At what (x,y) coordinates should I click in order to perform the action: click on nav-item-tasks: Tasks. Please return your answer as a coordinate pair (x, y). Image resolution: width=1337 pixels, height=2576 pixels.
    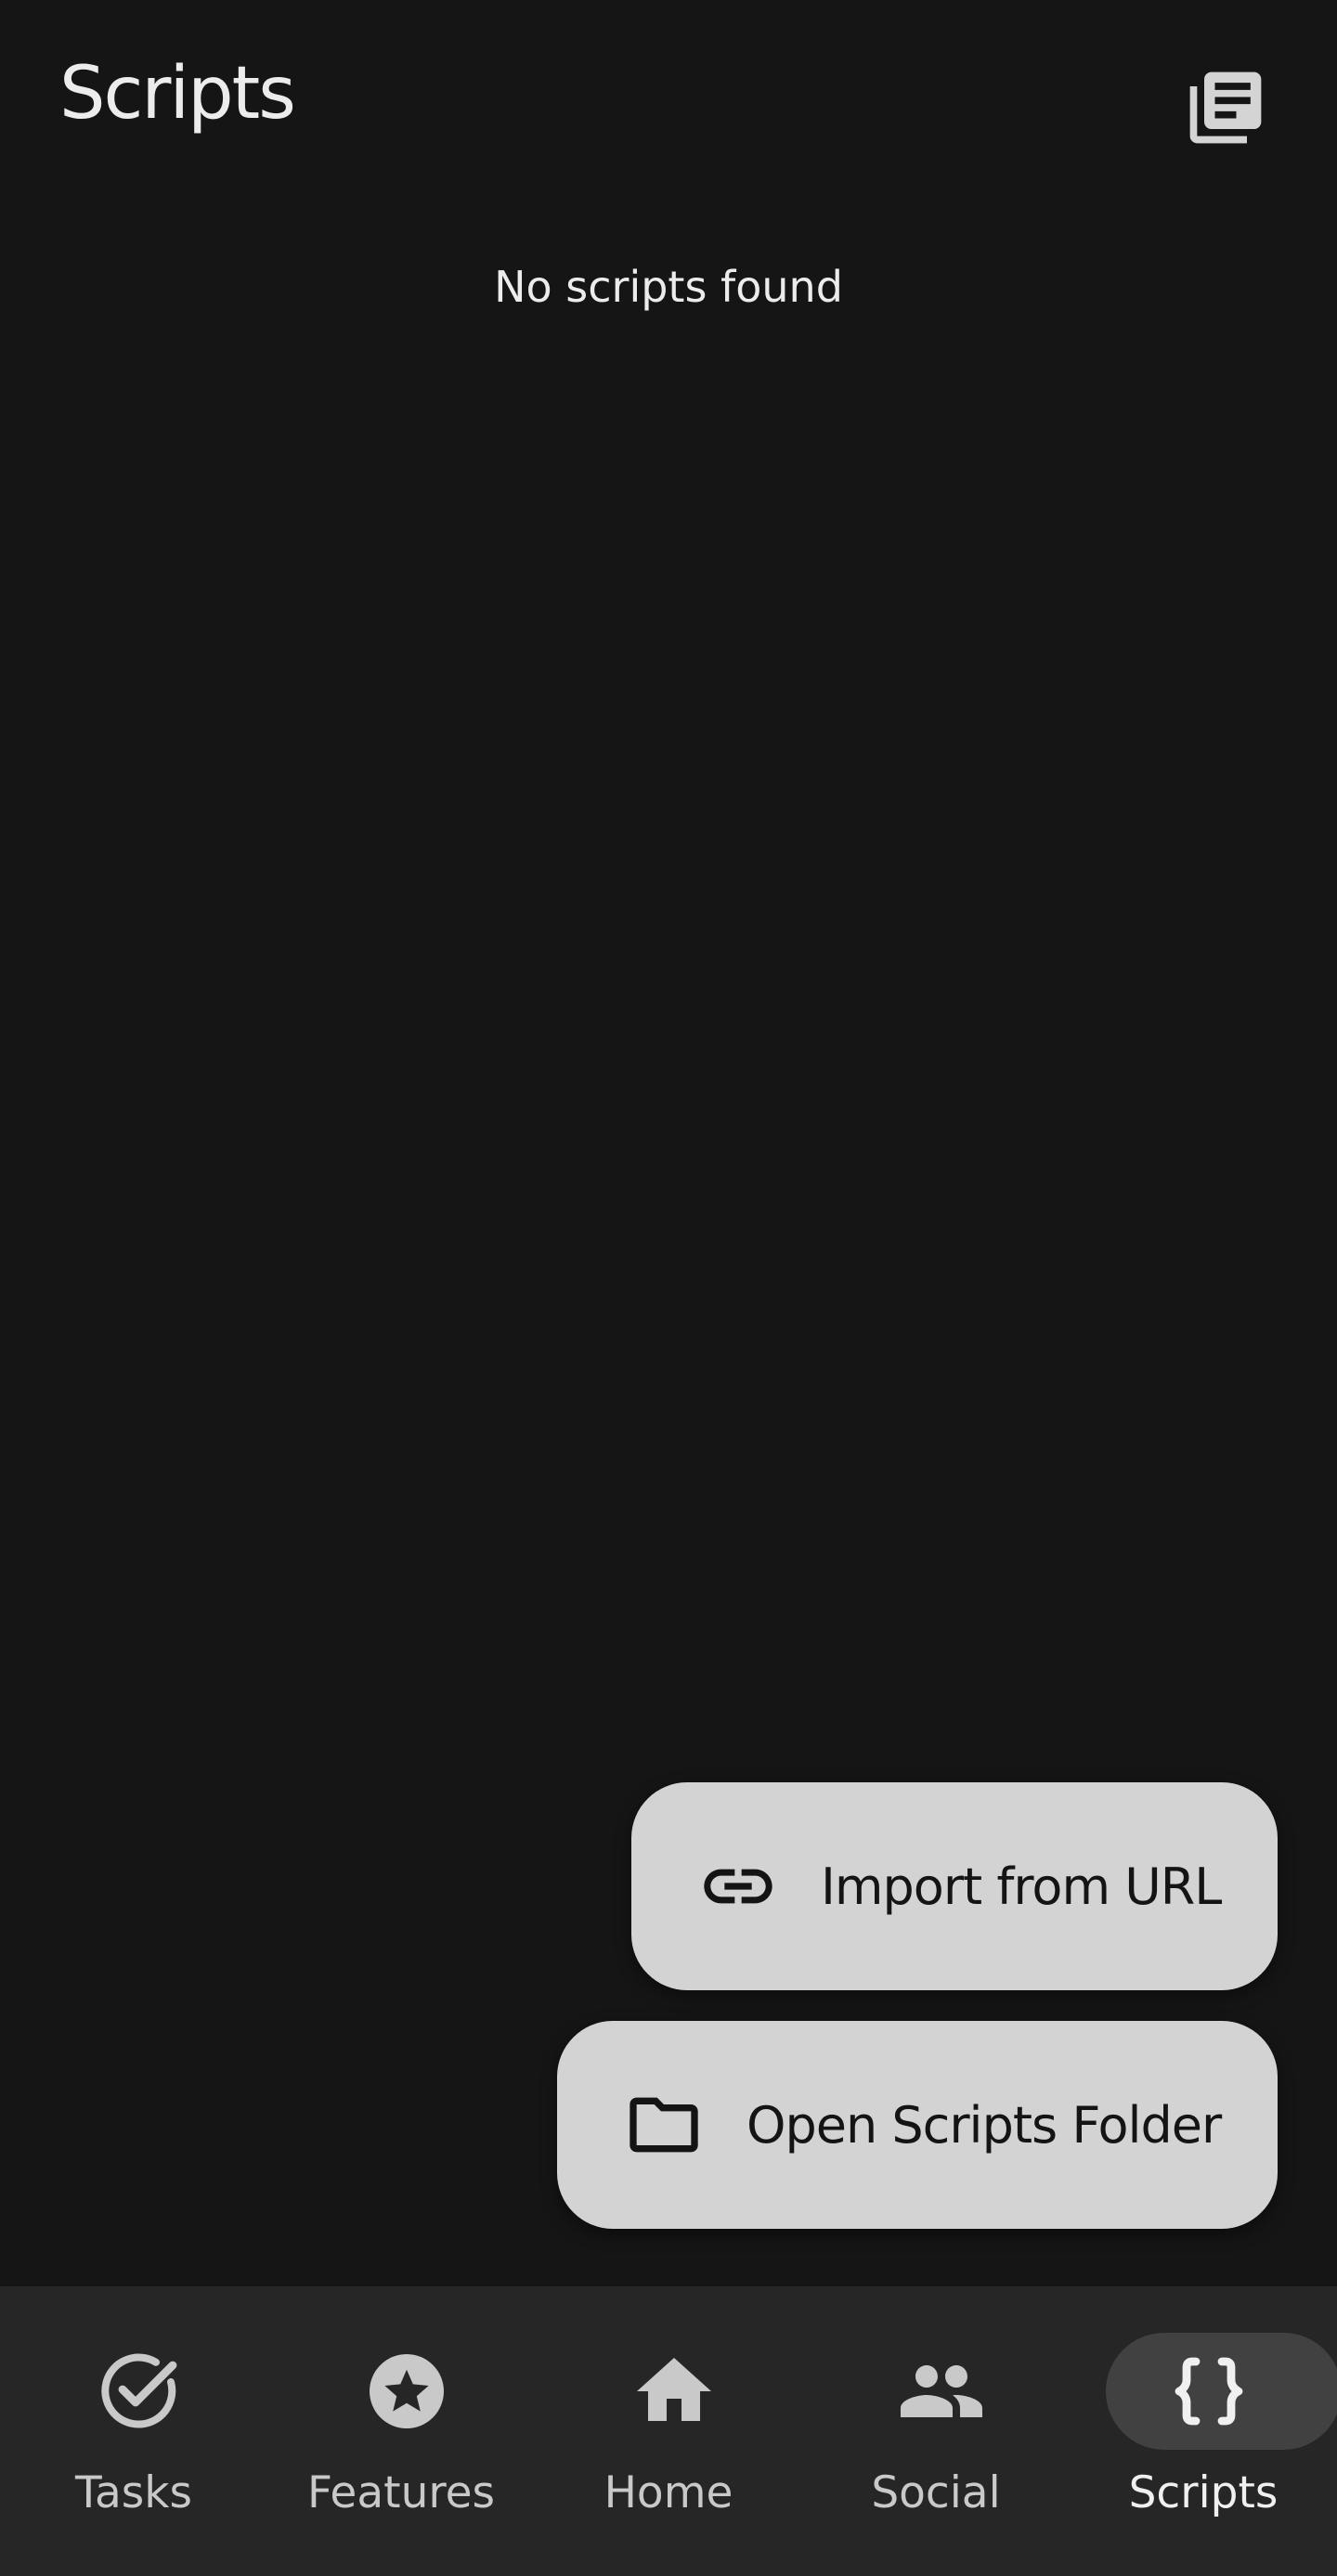
    Looking at the image, I should click on (133, 2431).